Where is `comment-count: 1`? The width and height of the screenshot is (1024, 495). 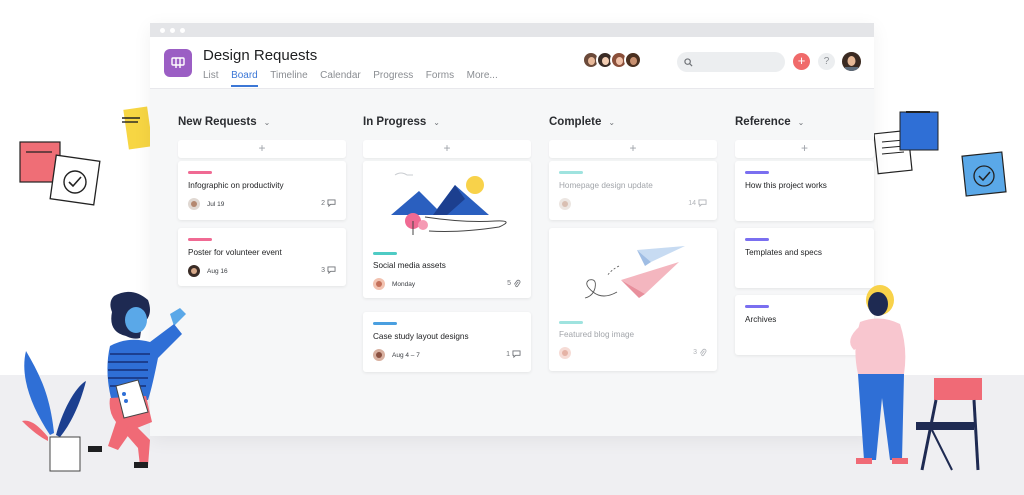 comment-count: 1 is located at coordinates (513, 354).